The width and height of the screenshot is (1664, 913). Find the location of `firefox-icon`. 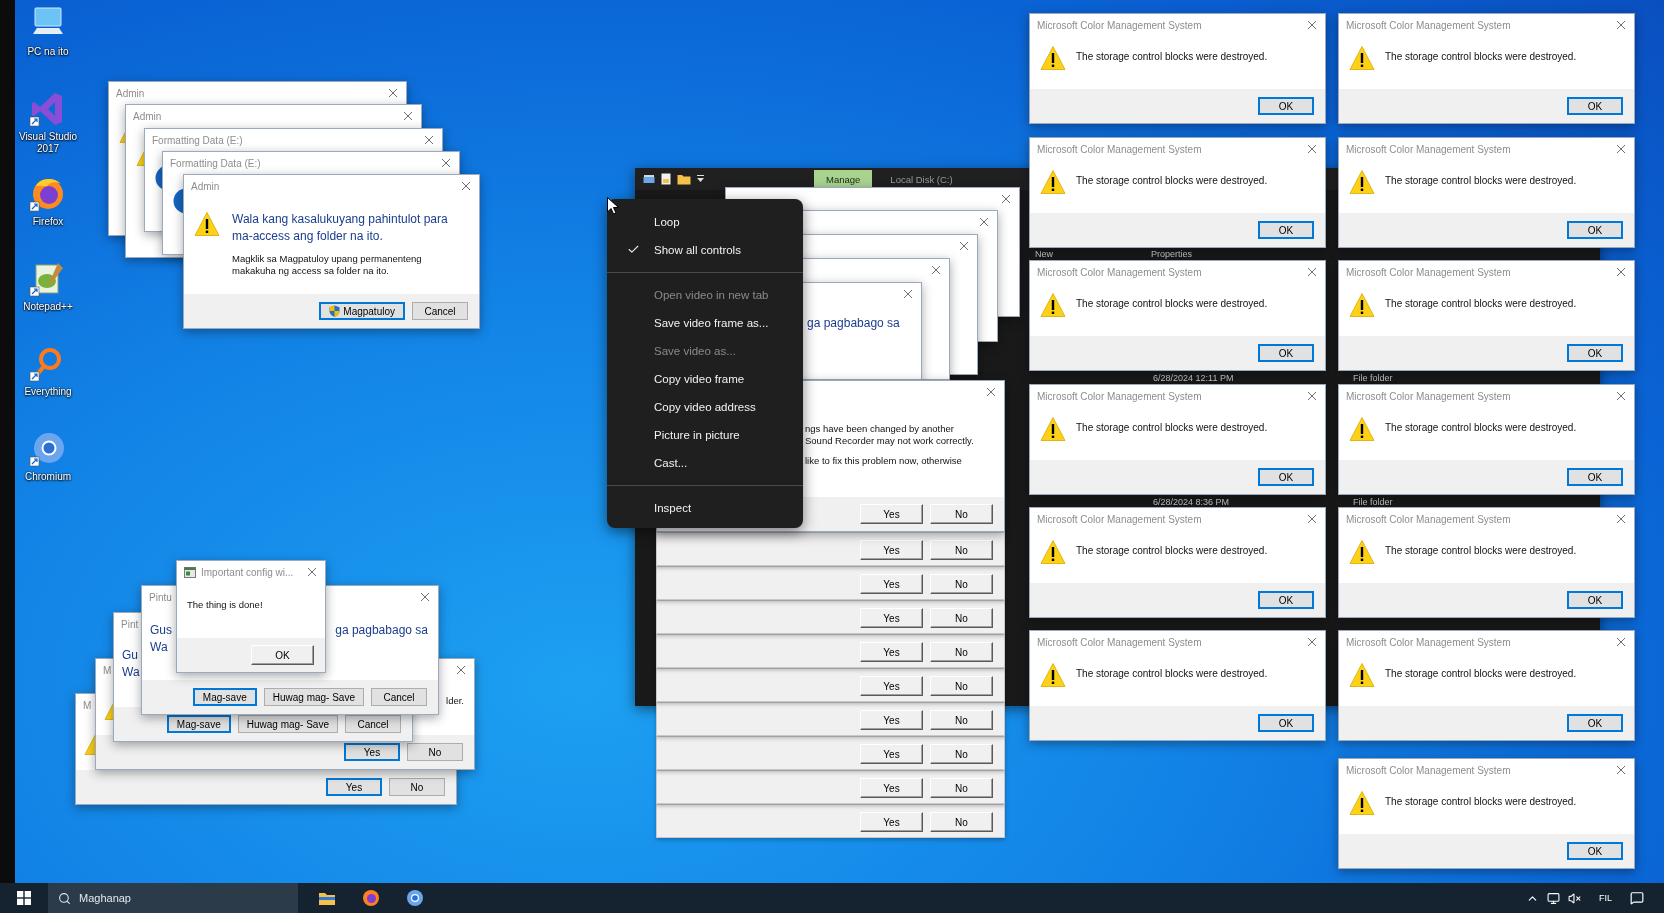

firefox-icon is located at coordinates (371, 898).